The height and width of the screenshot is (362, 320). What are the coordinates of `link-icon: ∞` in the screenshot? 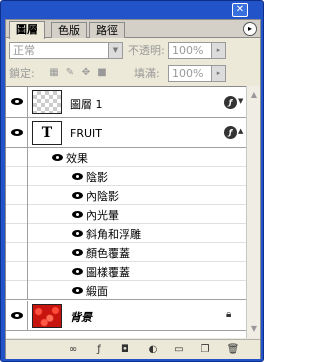 It's located at (73, 350).